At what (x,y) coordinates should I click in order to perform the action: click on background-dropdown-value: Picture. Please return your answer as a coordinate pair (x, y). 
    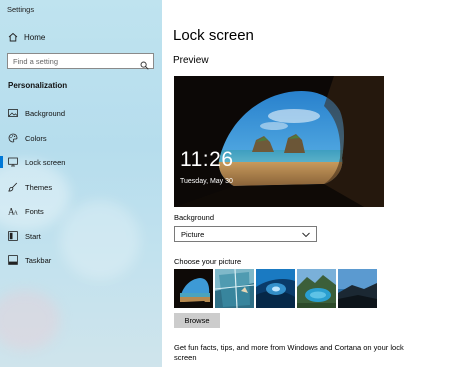
    Looking at the image, I should click on (193, 234).